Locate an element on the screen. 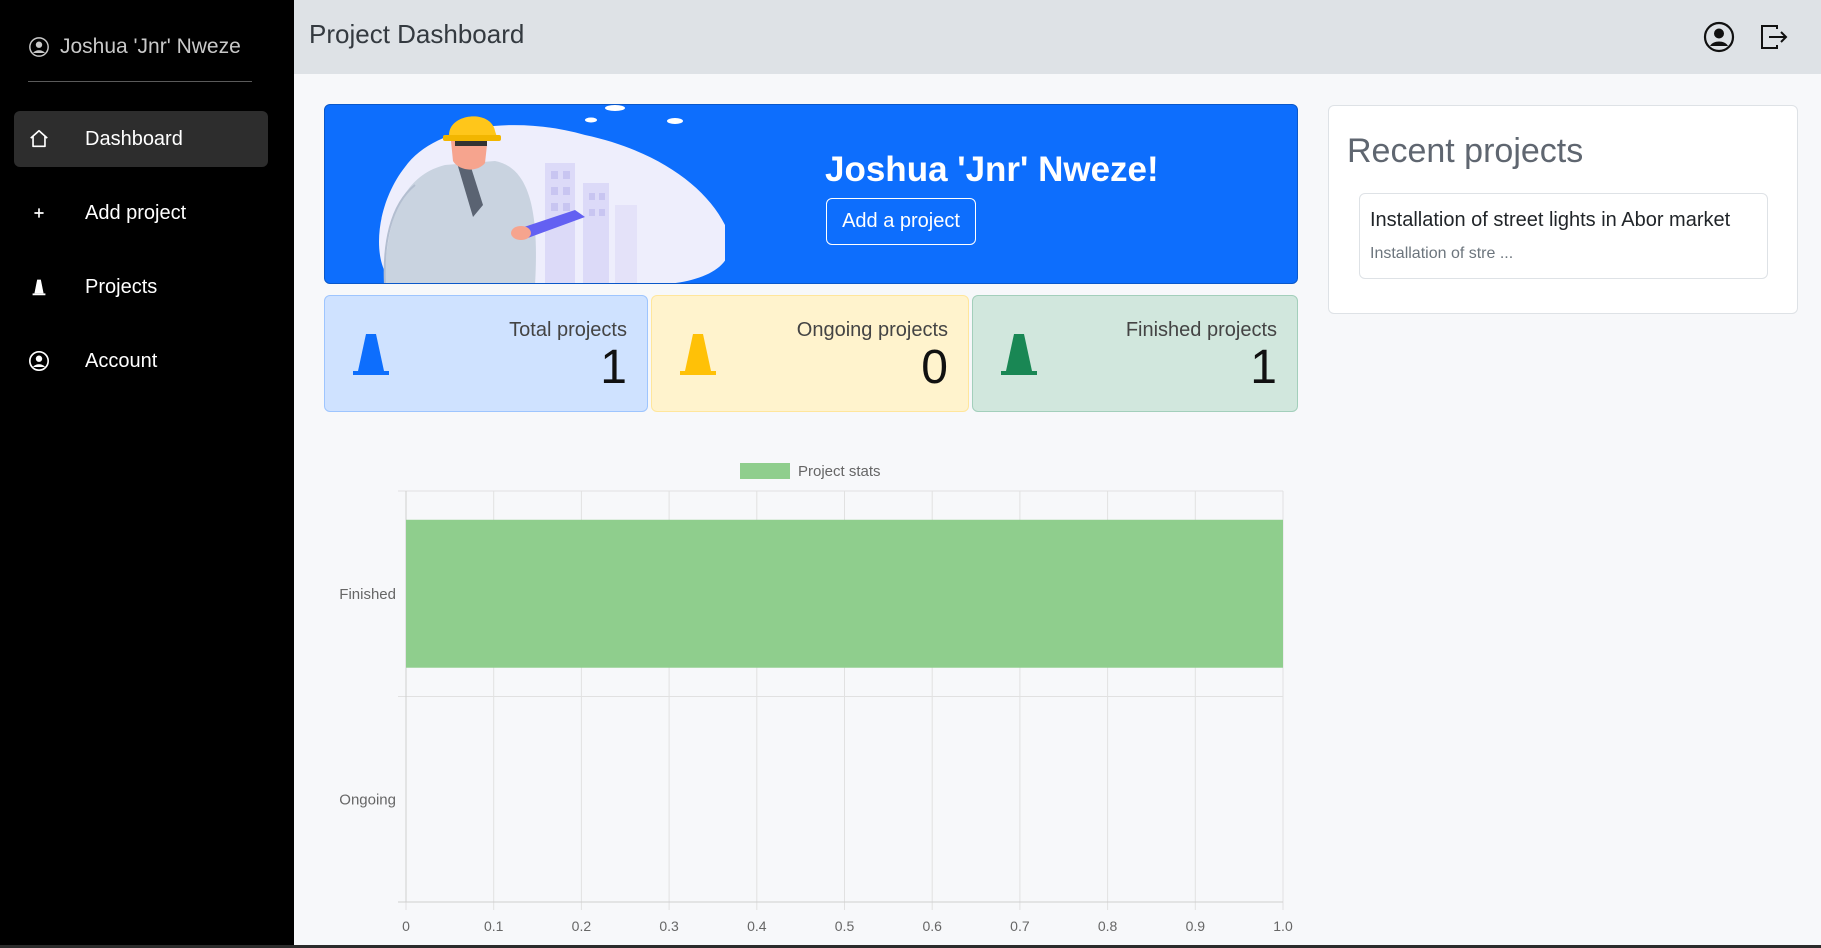 The height and width of the screenshot is (948, 1821). stat-card-ongoing: Ongoing projects 0 is located at coordinates (810, 353).